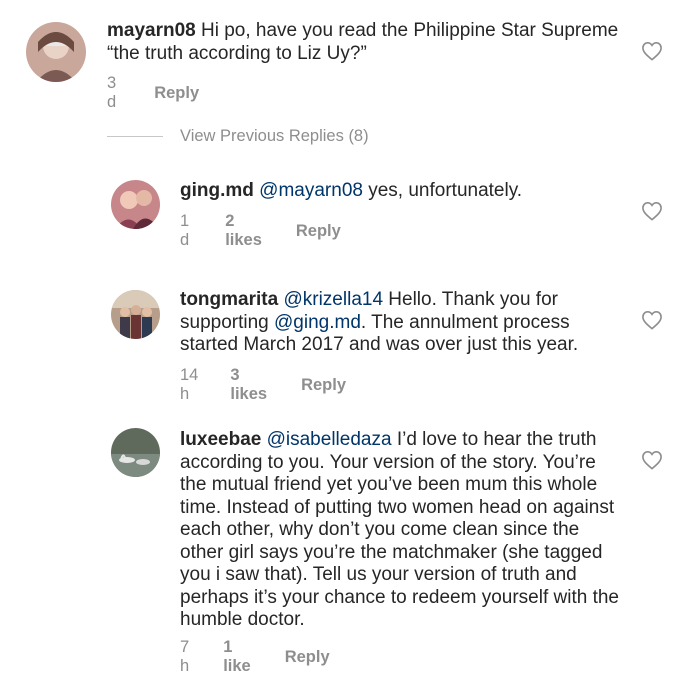 The width and height of the screenshot is (700, 684). I want to click on comment-meta: 7 h 1 like Reply, so click(255, 657).